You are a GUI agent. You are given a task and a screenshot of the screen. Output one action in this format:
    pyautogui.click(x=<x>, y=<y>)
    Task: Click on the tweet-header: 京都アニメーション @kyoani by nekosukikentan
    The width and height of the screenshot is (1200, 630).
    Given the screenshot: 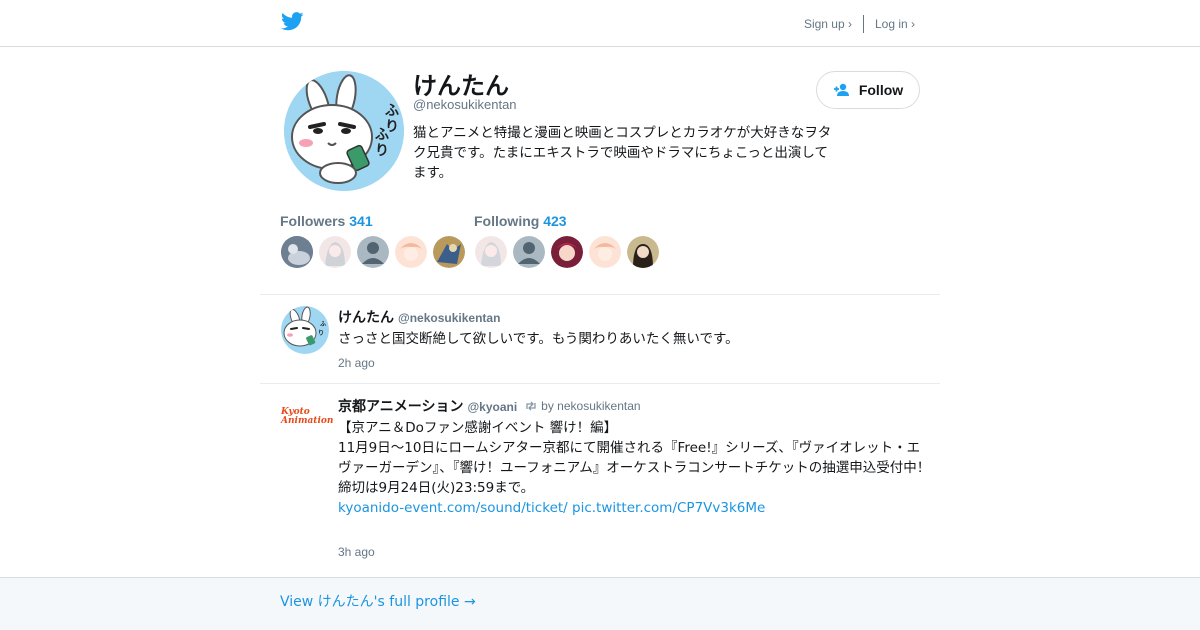 What is the action you would take?
    pyautogui.click(x=489, y=406)
    